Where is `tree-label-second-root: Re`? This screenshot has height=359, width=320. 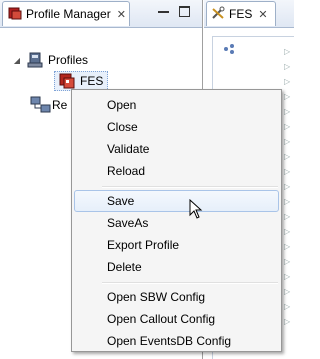 tree-label-second-root: Re is located at coordinates (60, 105).